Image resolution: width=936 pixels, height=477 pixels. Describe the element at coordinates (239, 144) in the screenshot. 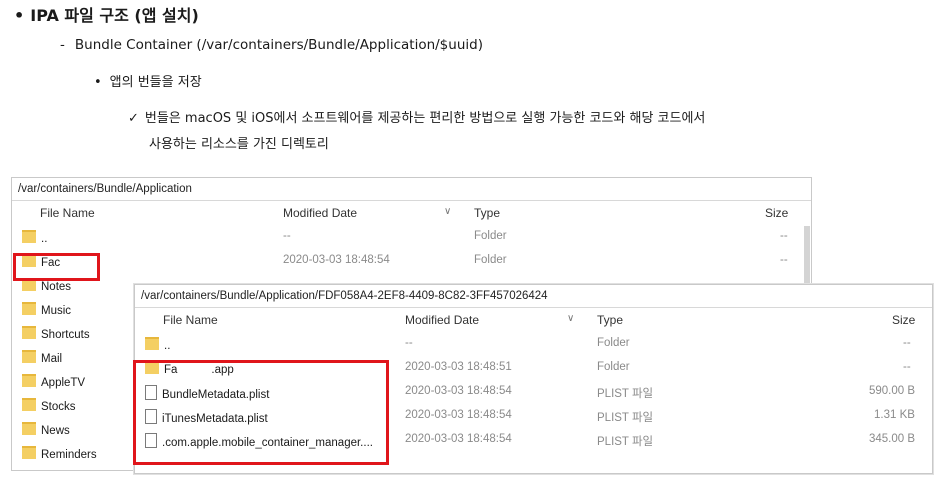

I see `bundle-description-line2: 사용하는 리소스를 가진 디렉토리` at that location.